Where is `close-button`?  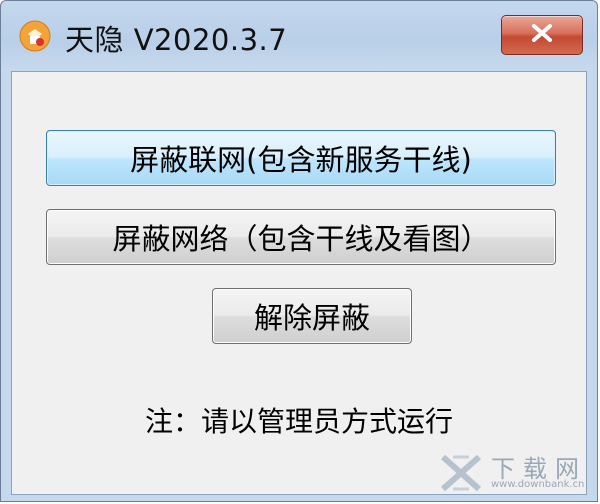 close-button is located at coordinates (542, 35).